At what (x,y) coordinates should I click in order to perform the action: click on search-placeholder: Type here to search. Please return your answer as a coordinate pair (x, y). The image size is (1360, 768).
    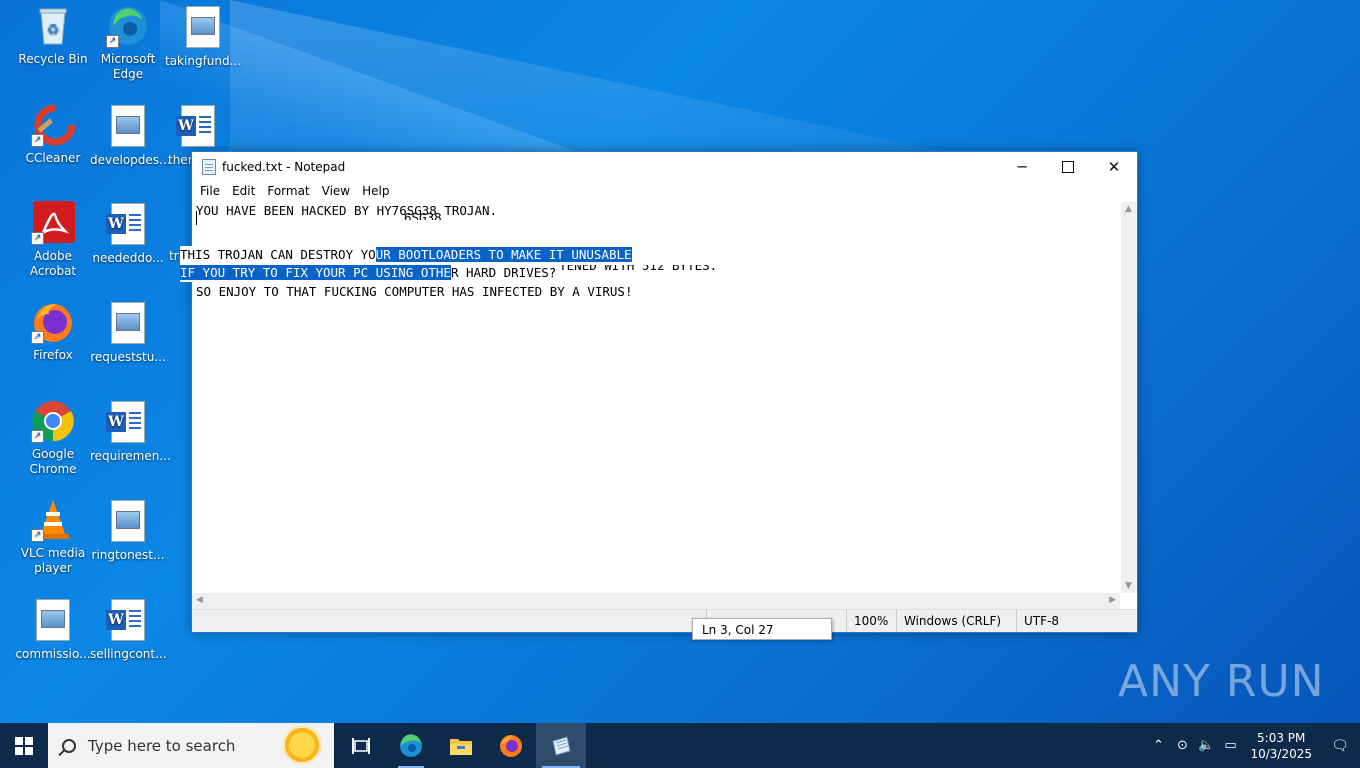
    Looking at the image, I should click on (162, 745).